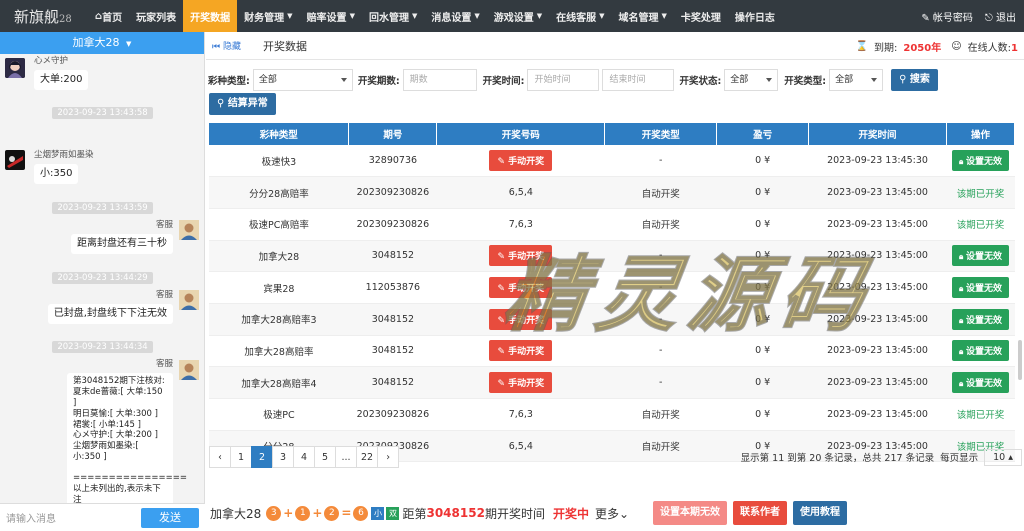 The width and height of the screenshot is (1024, 531). I want to click on search-icon: ⚲, so click(903, 79).